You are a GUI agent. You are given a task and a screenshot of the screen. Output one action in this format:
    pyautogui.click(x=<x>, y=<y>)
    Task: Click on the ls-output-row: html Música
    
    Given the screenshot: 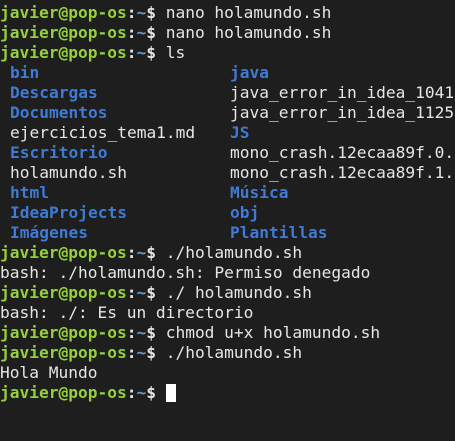 What is the action you would take?
    pyautogui.click(x=227, y=193)
    